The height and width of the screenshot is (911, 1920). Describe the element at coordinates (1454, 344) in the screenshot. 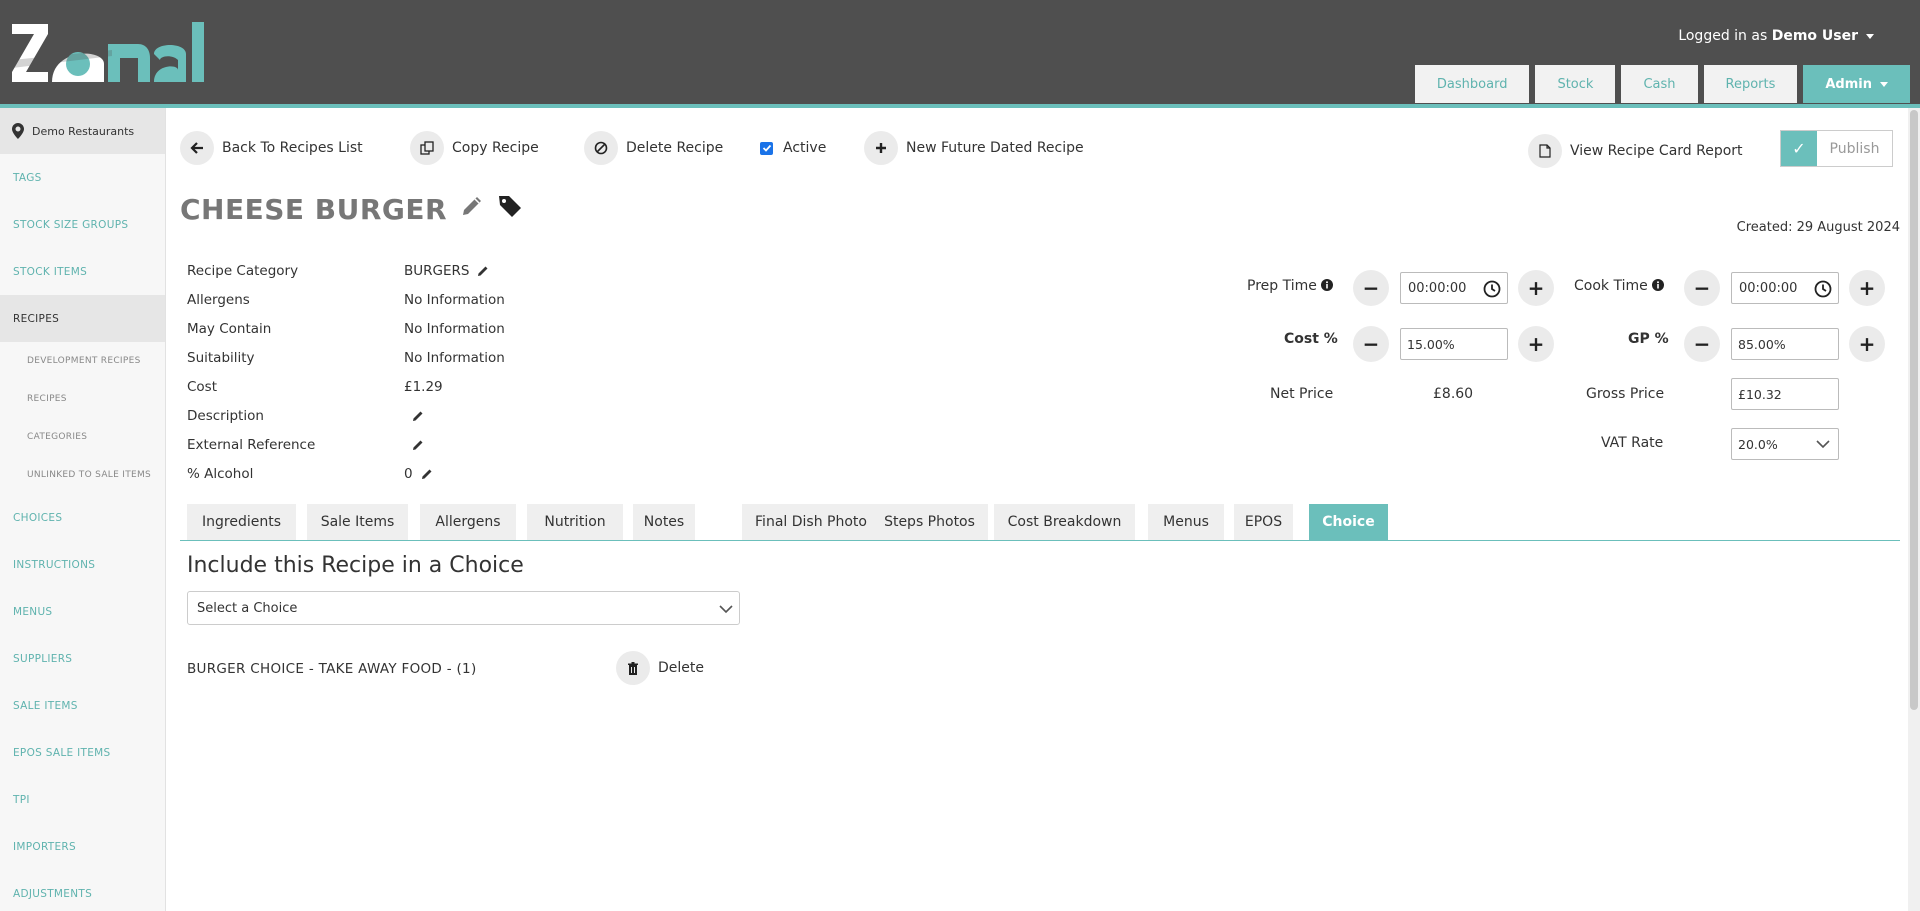

I see `cost-pct-input: 15.00%` at that location.